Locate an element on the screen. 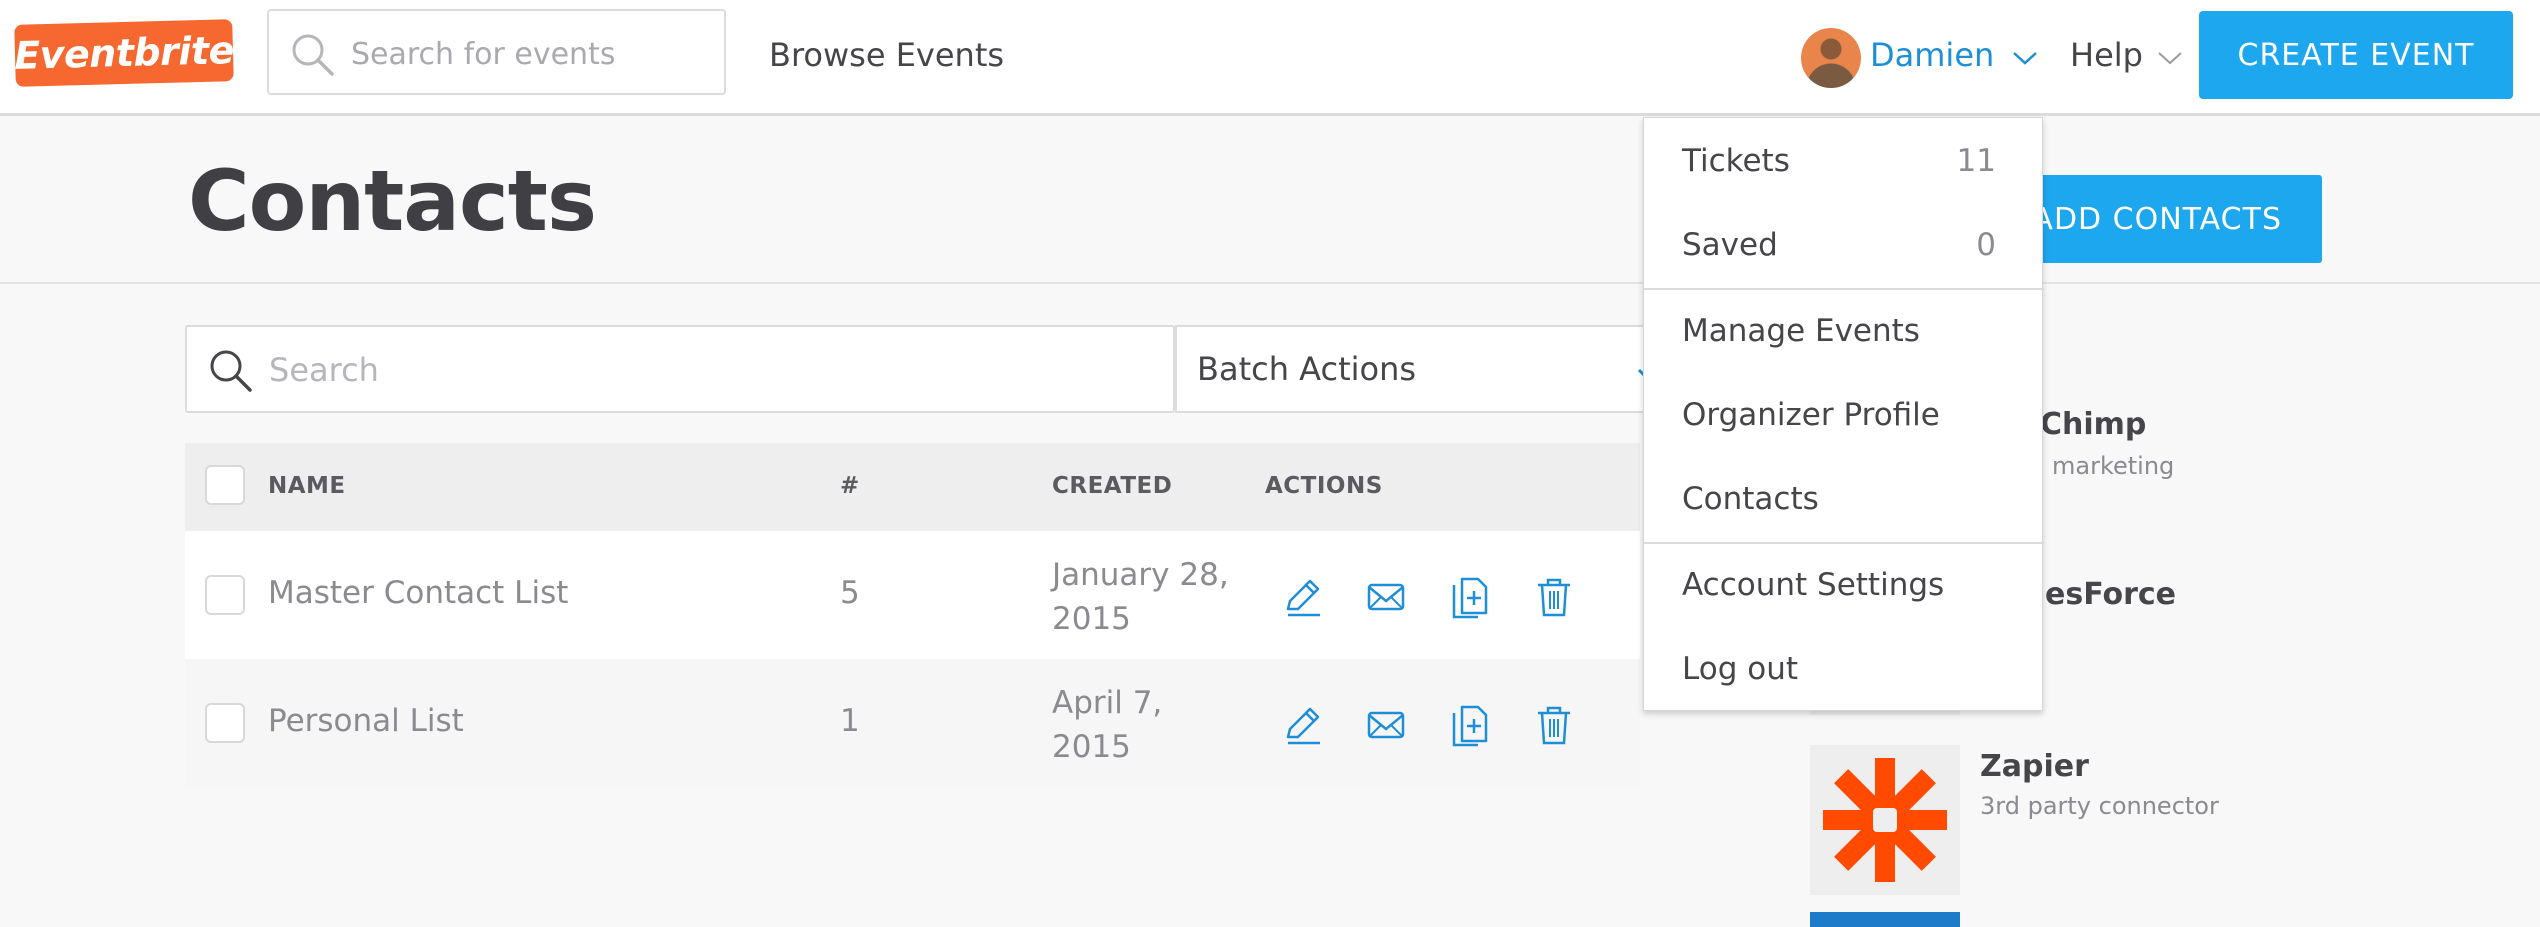 Image resolution: width=2540 pixels, height=927 pixels. user-menu-toggle: Damien is located at coordinates (1954, 55).